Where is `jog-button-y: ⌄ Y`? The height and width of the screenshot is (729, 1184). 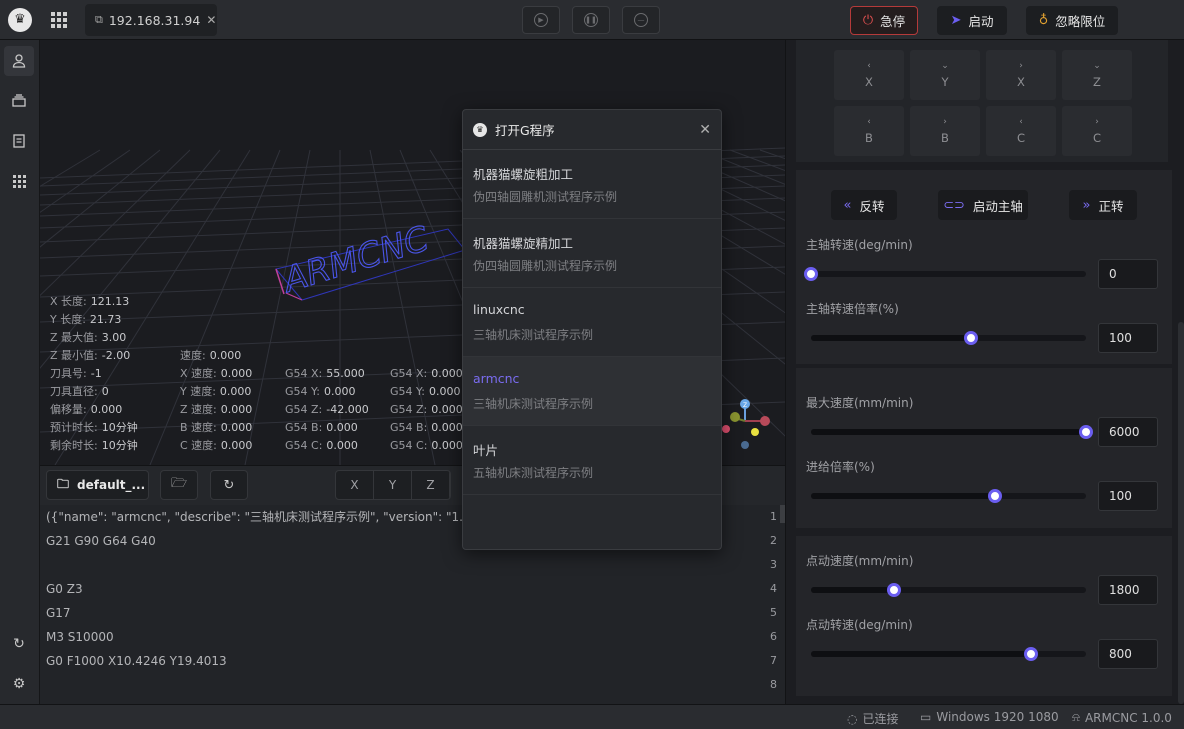 jog-button-y: ⌄ Y is located at coordinates (945, 75).